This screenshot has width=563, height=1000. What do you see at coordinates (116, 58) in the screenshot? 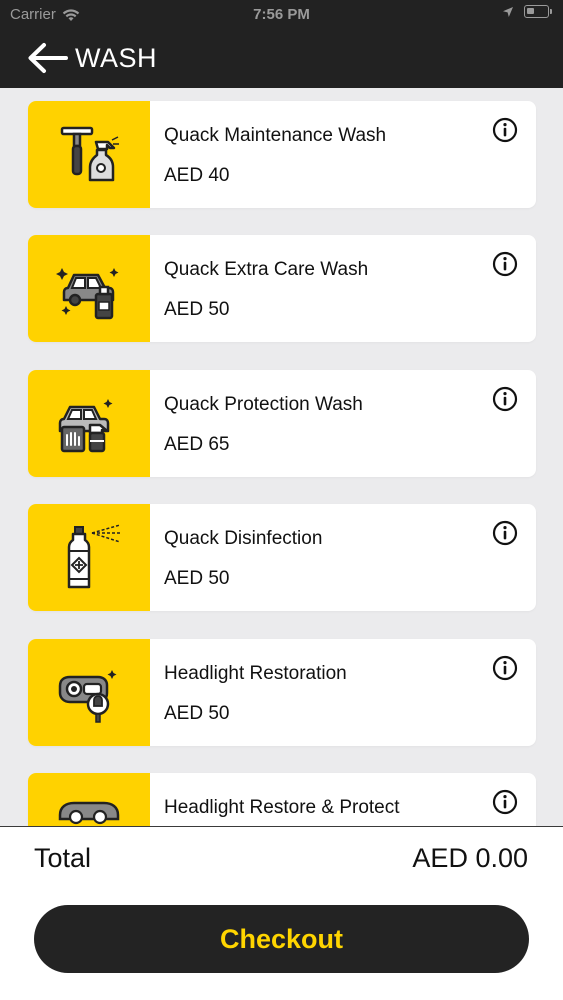
I see `page-title: WASH` at bounding box center [116, 58].